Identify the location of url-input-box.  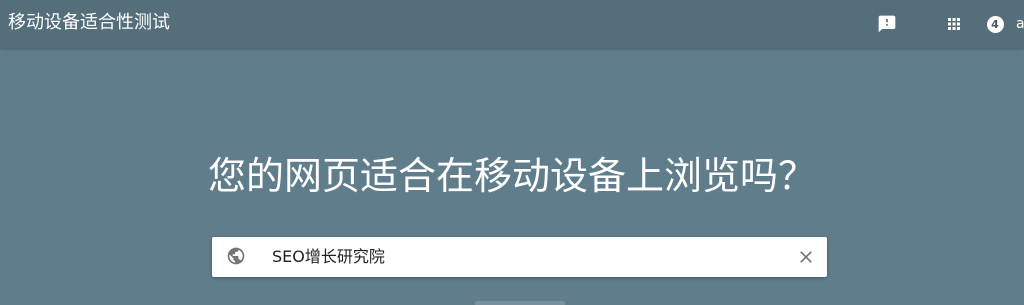
(519, 257).